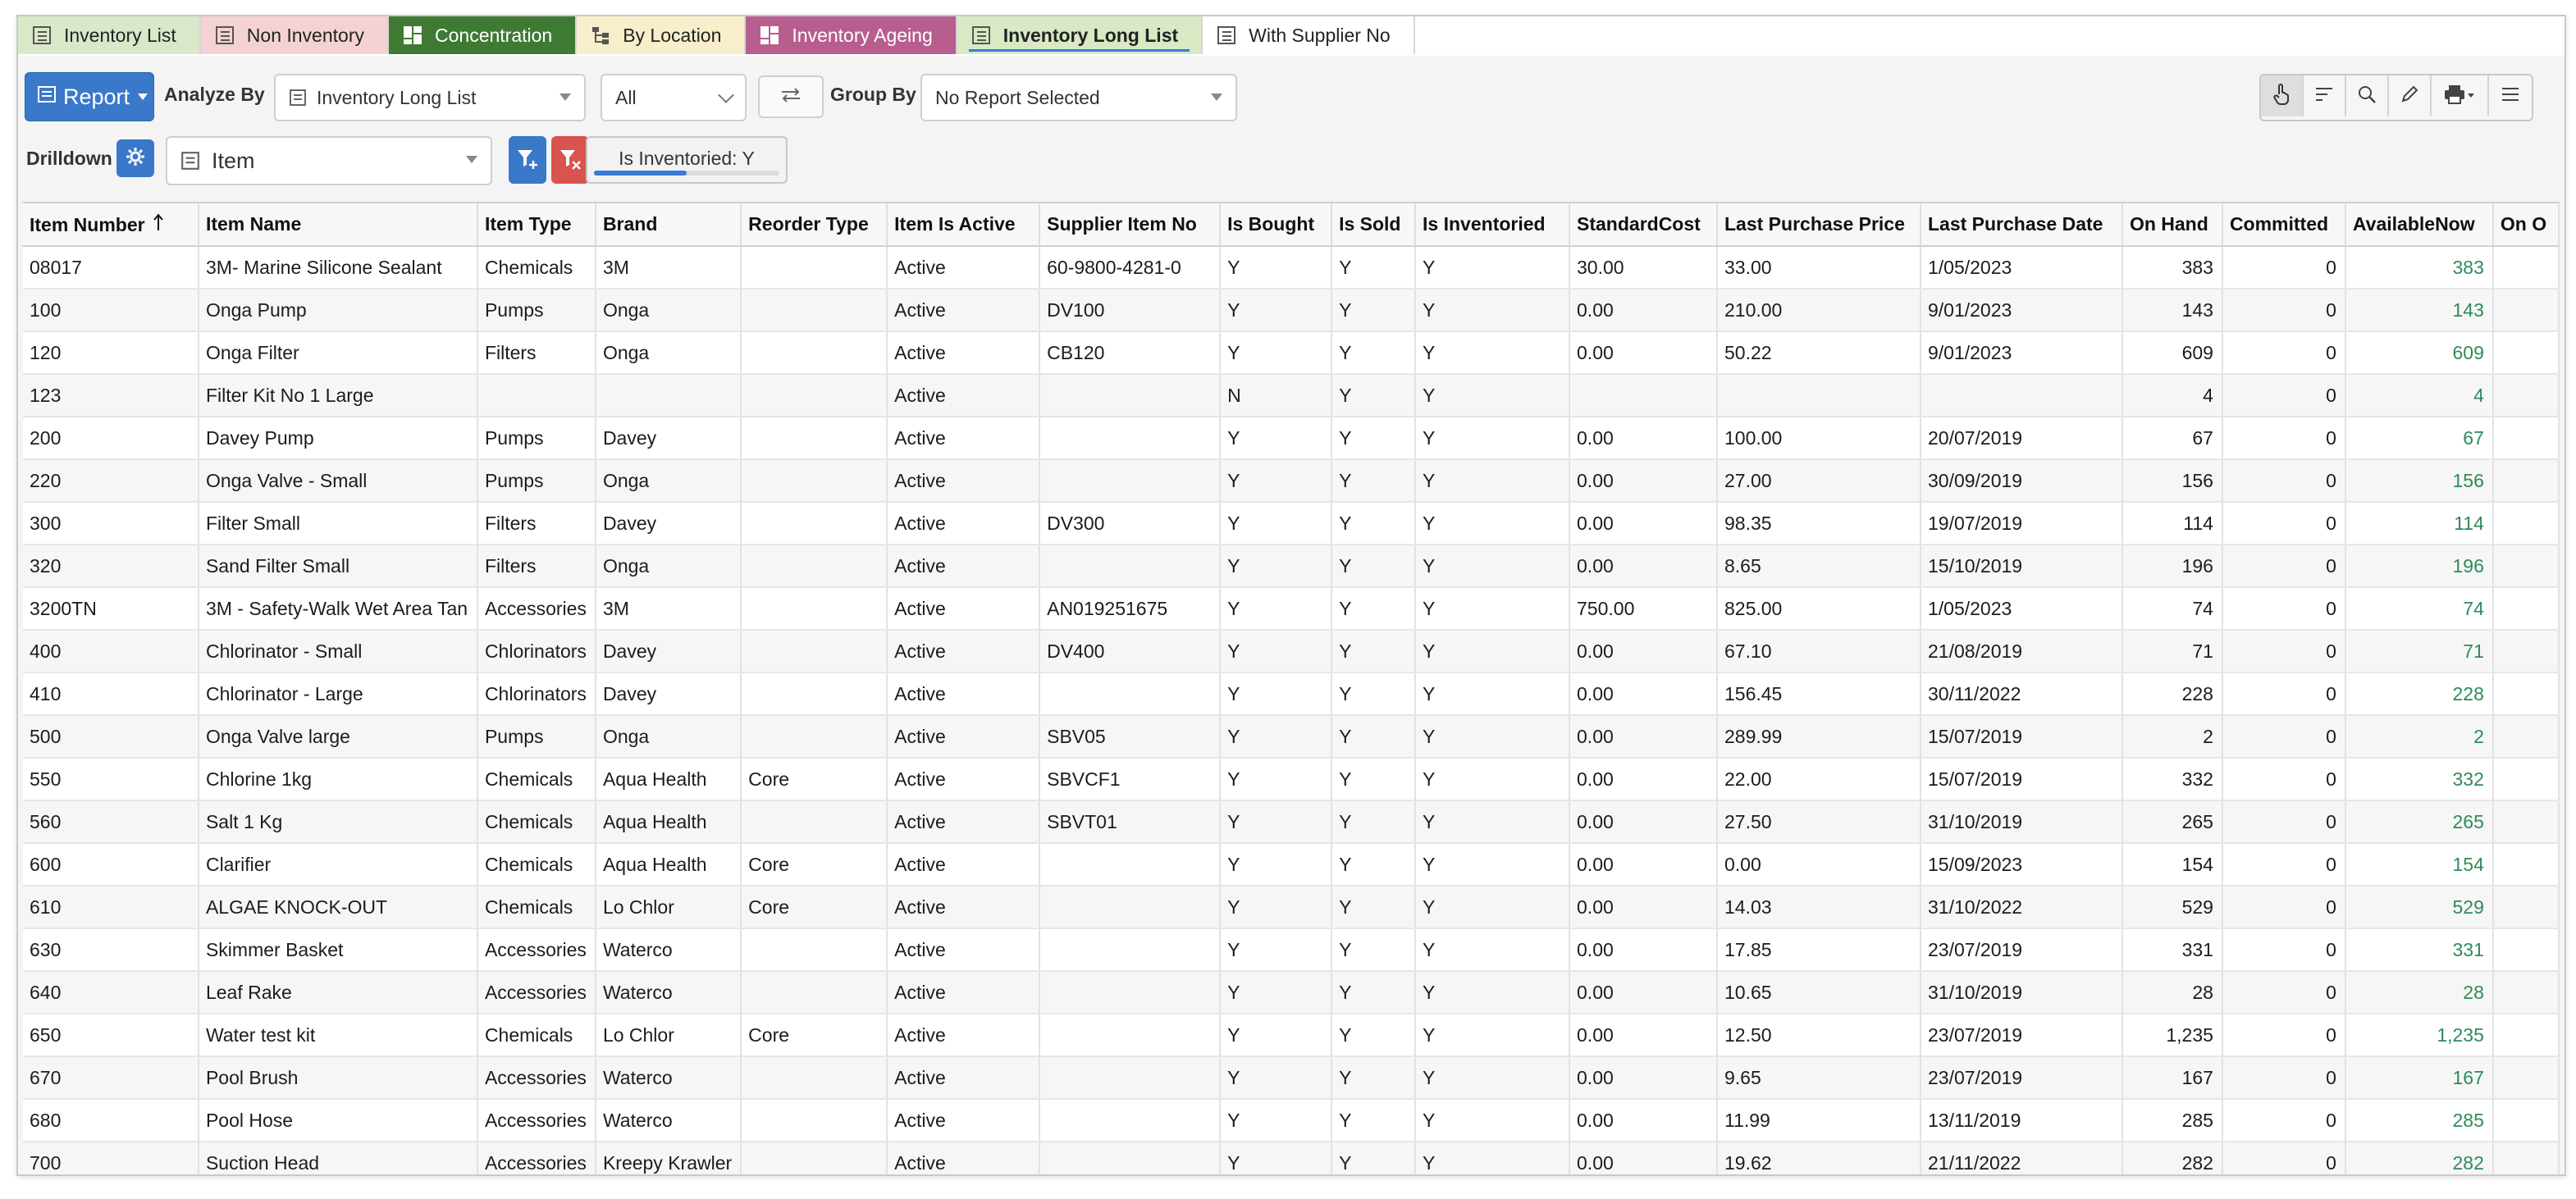 The width and height of the screenshot is (2576, 1199). Describe the element at coordinates (662, 35) in the screenshot. I see `tab-by-location: By Location` at that location.